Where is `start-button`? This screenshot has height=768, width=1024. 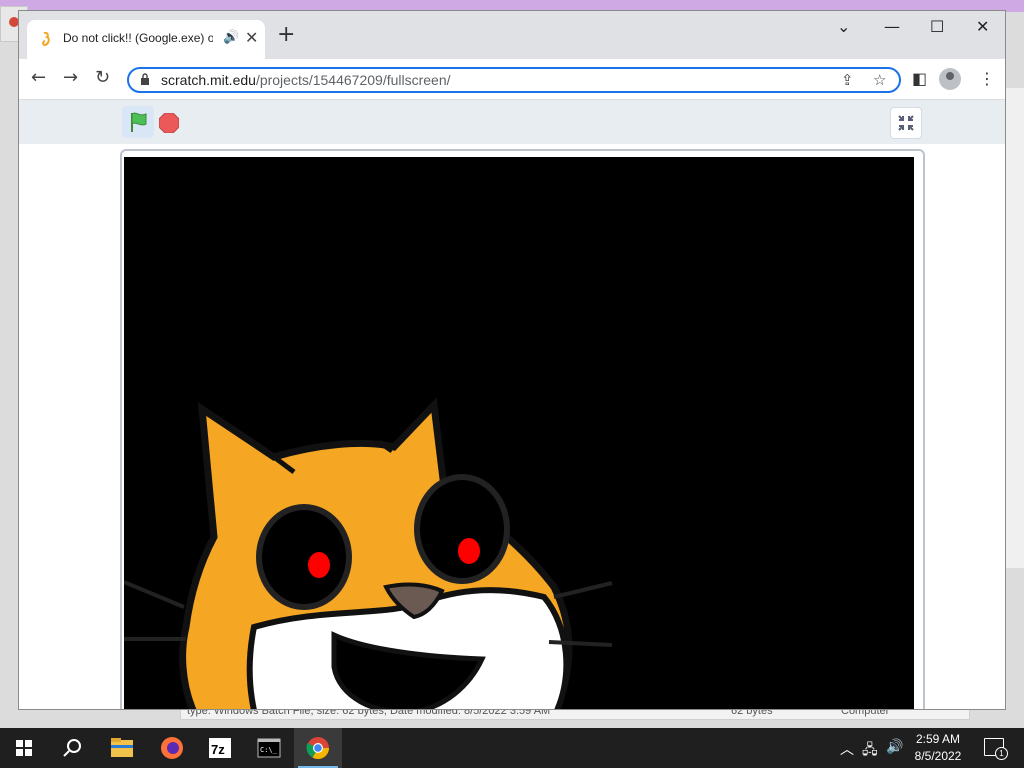 start-button is located at coordinates (24, 748).